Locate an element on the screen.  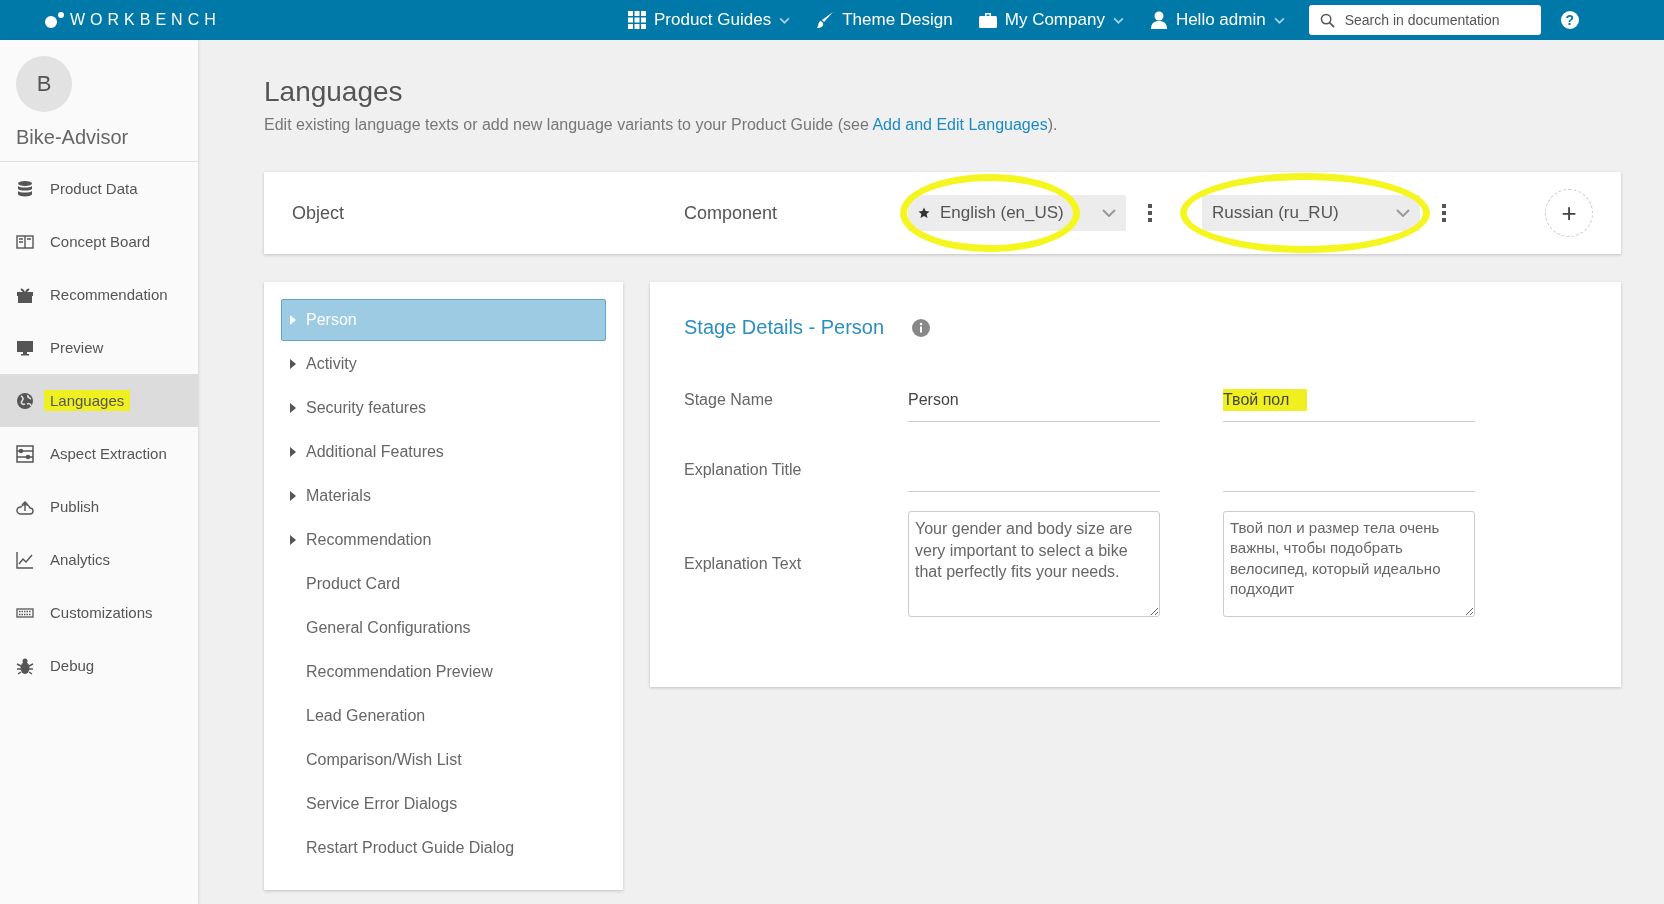
field-label: Stage Name is located at coordinates (729, 400).